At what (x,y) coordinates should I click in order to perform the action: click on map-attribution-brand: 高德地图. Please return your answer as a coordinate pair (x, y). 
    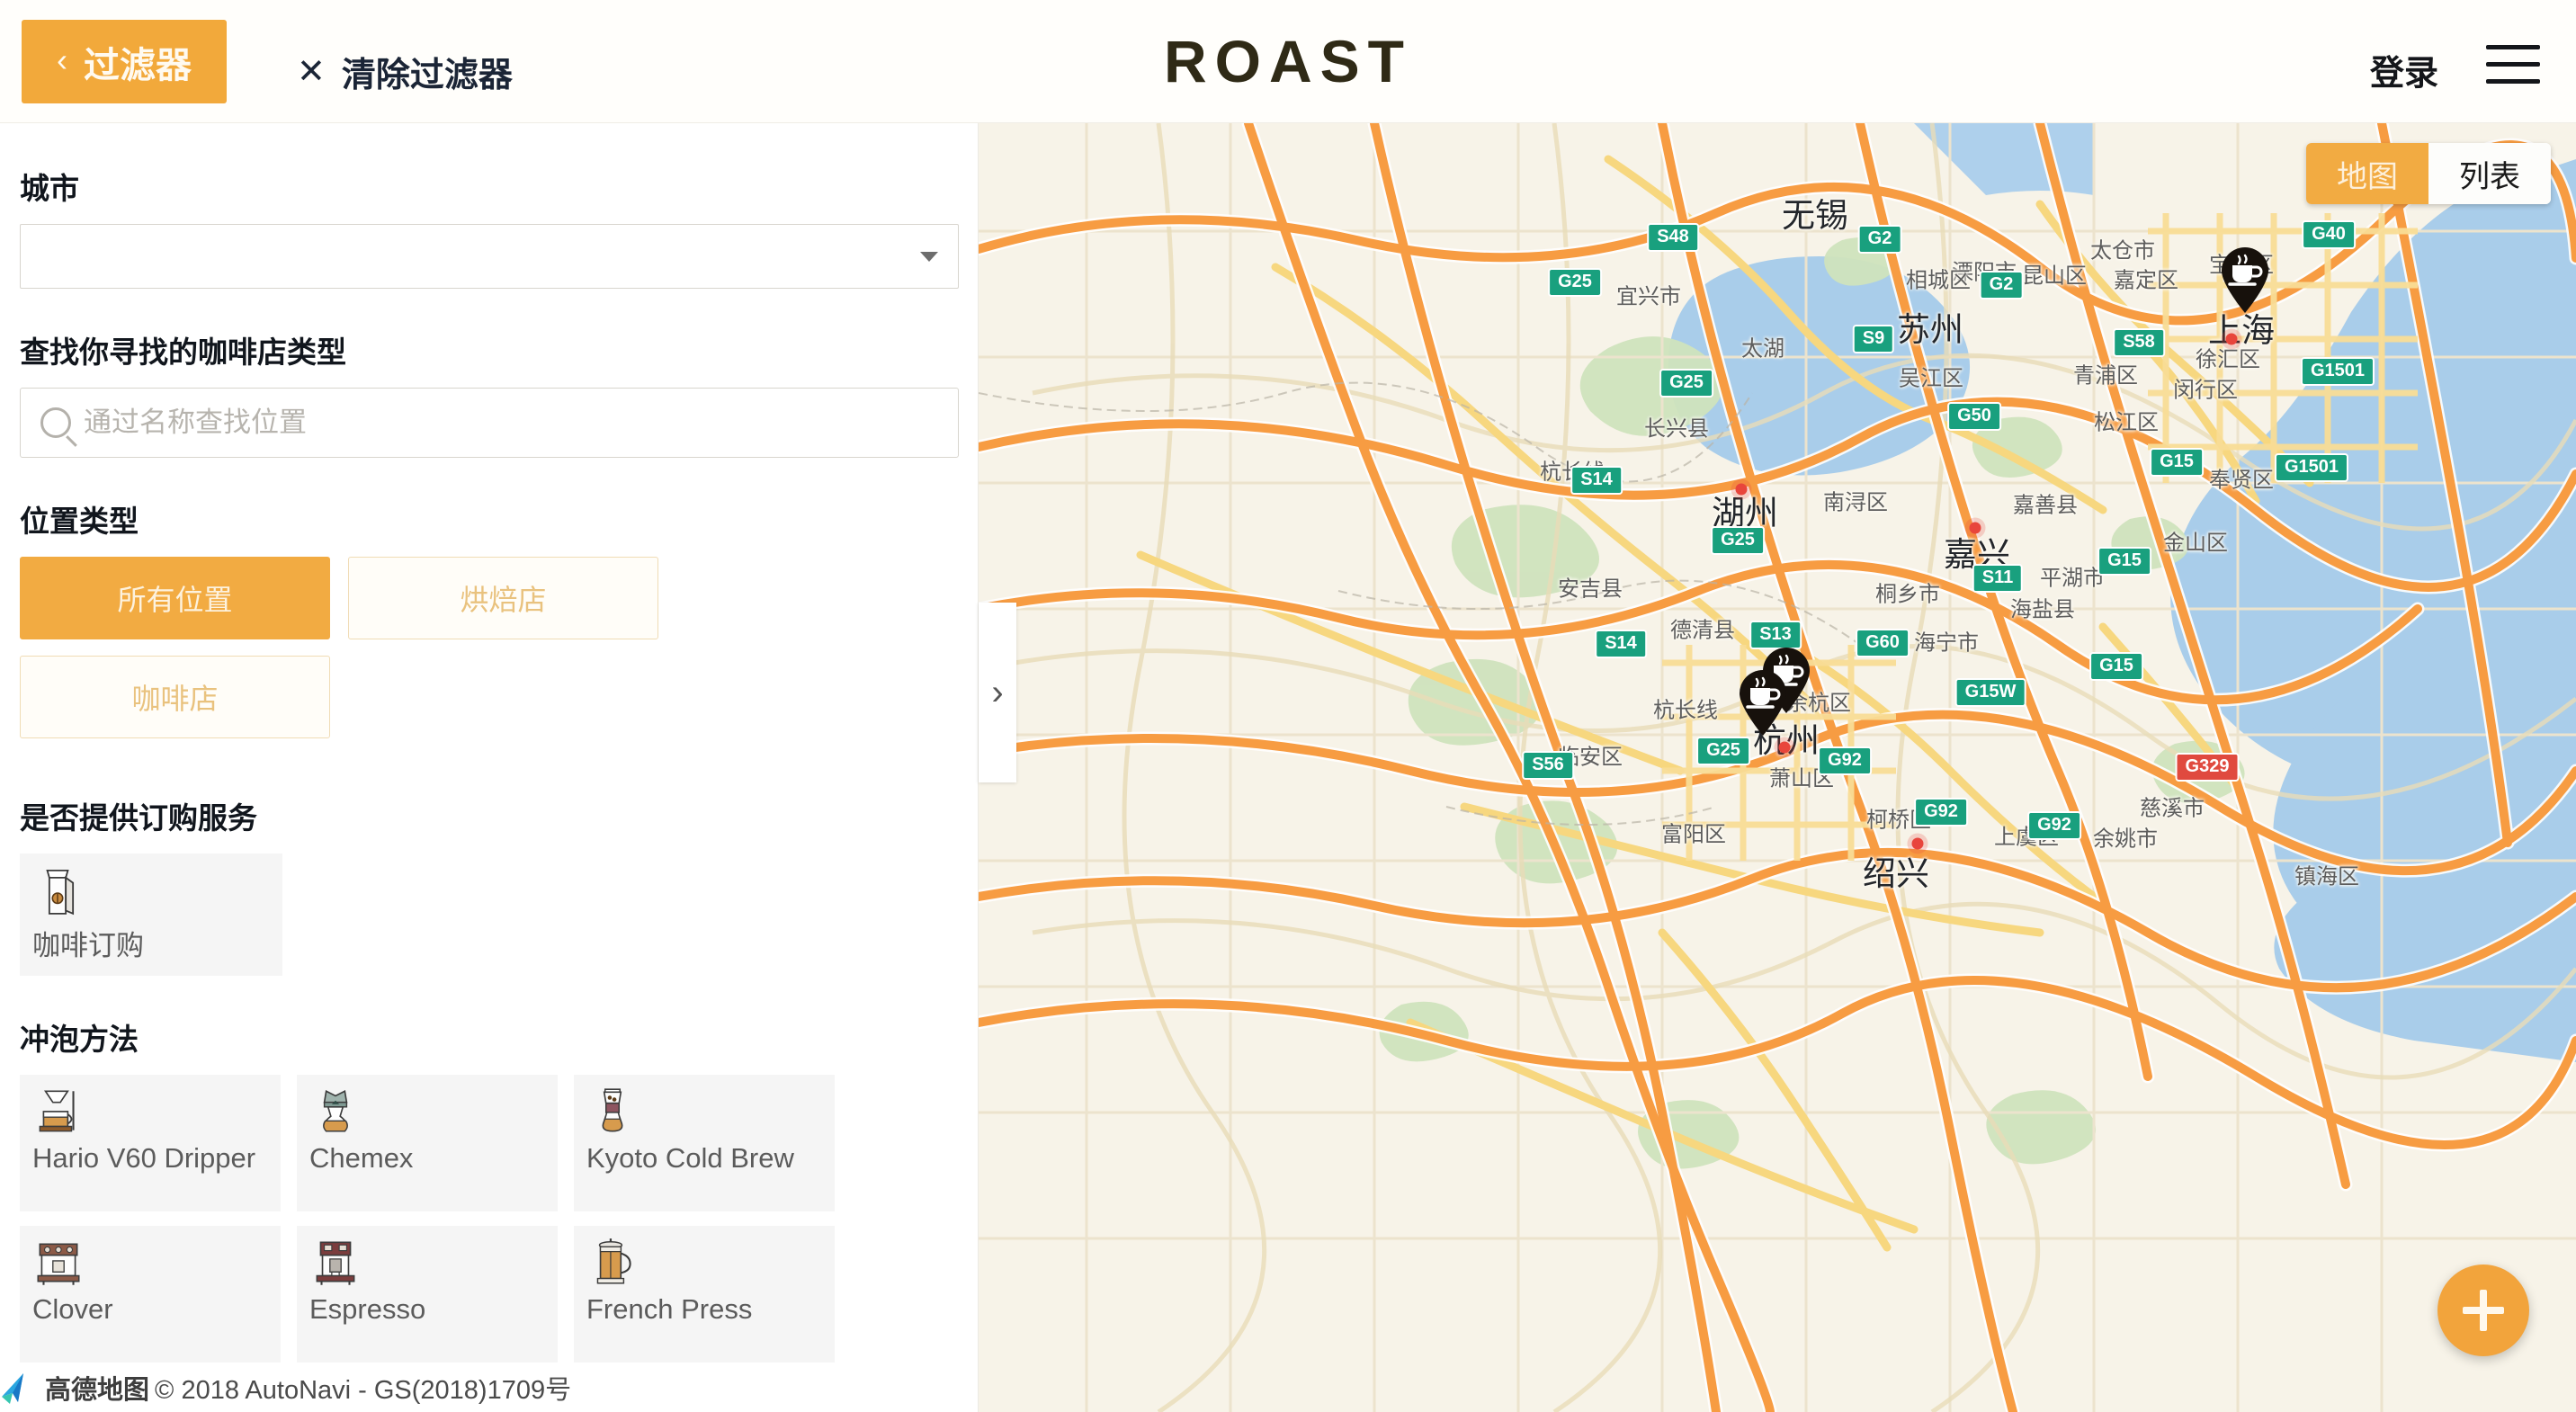
    Looking at the image, I should click on (97, 1390).